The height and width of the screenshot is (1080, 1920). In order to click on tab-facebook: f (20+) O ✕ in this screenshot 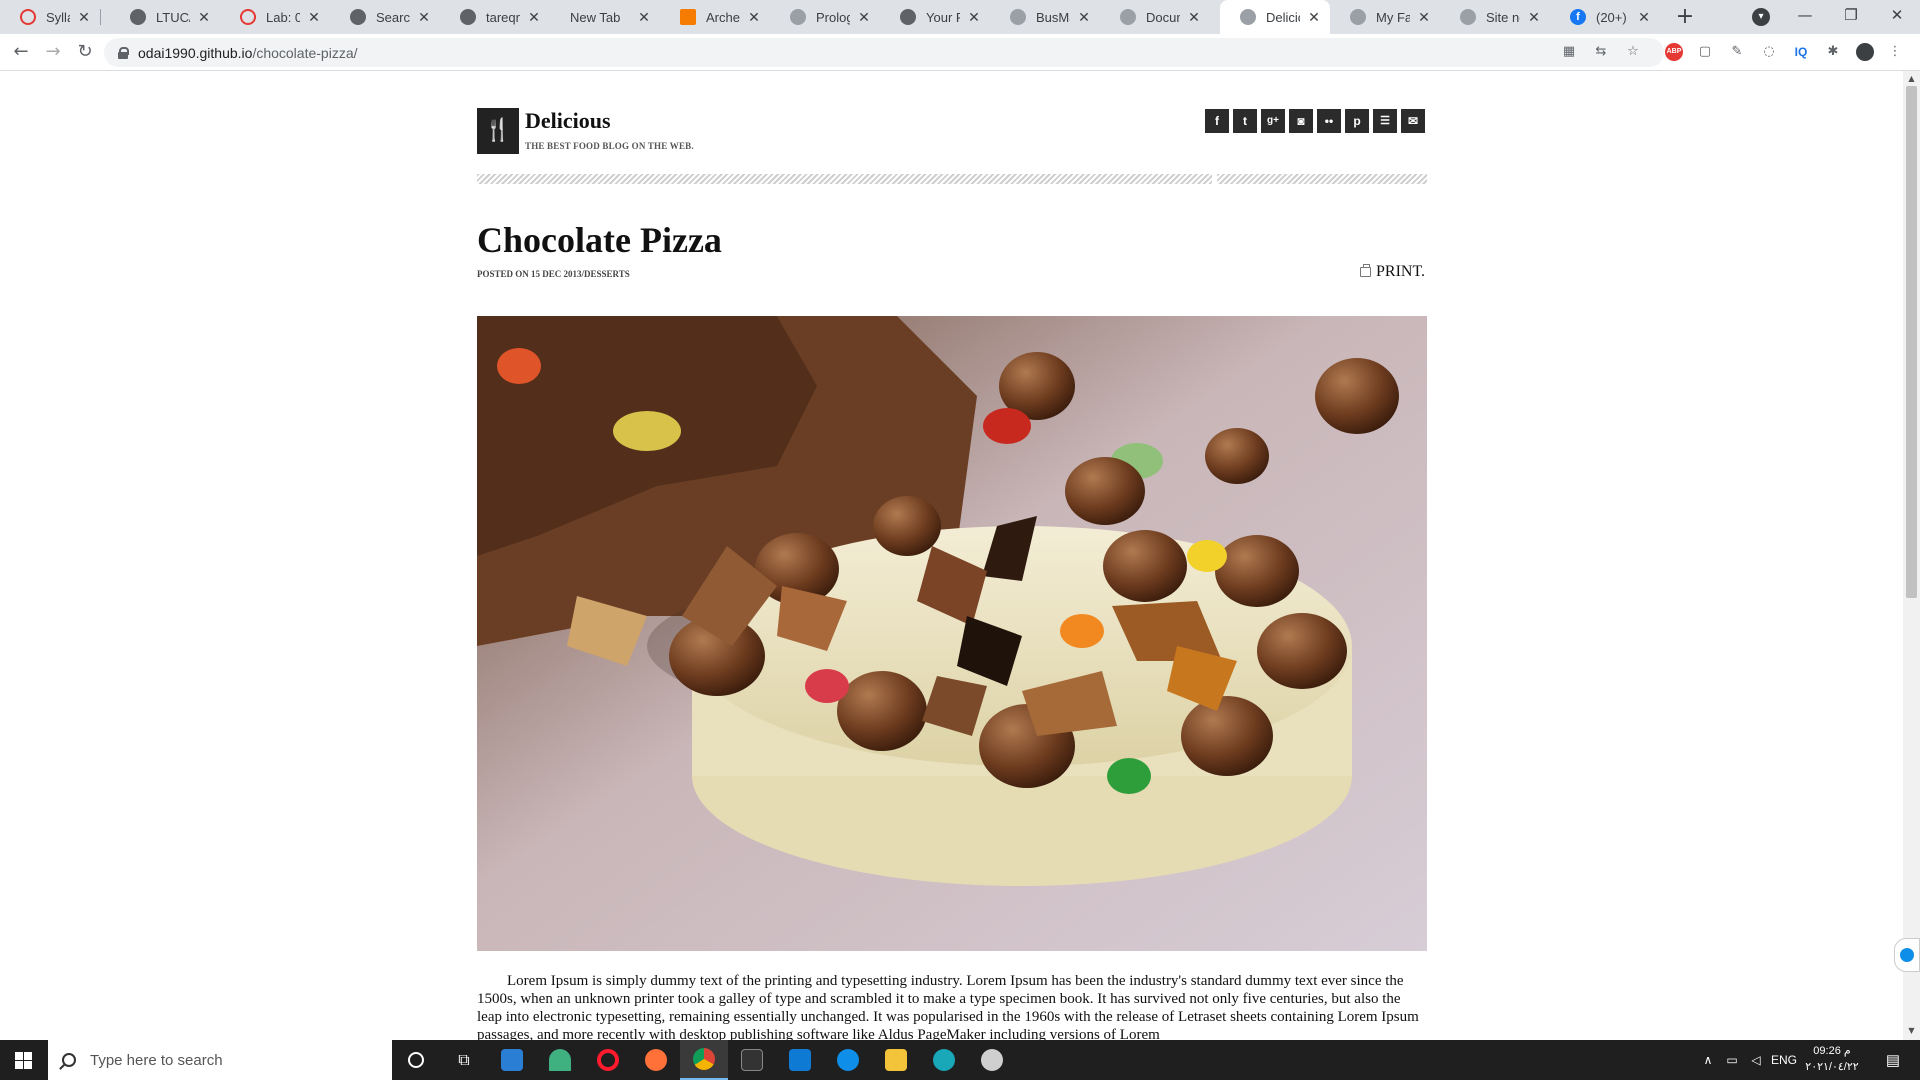, I will do `click(1605, 17)`.